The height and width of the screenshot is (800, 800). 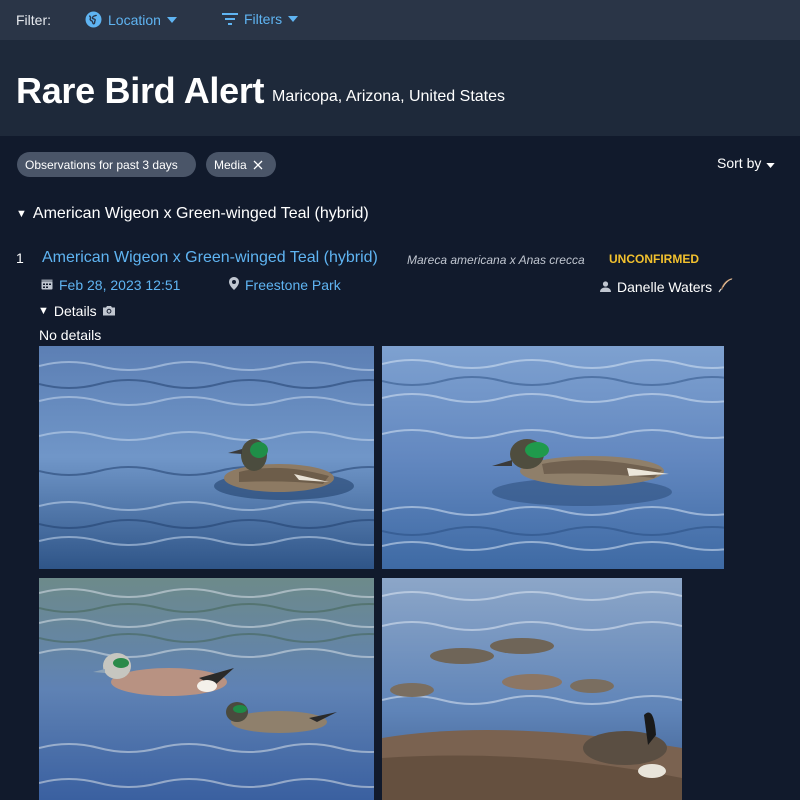 I want to click on observation-location-link: Freestone Park, so click(x=285, y=285).